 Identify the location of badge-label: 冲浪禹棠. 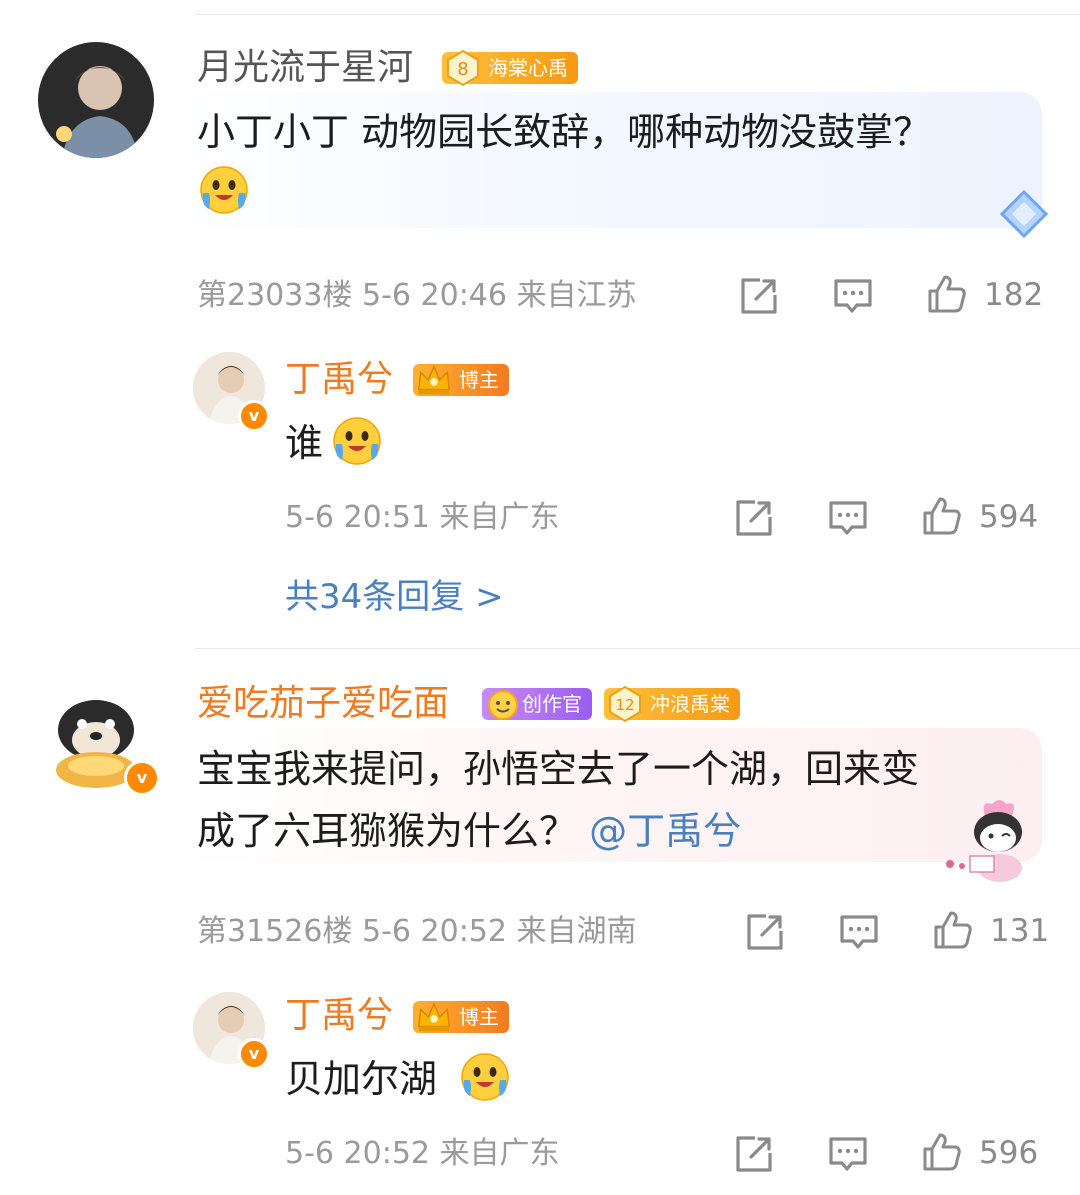
(690, 704).